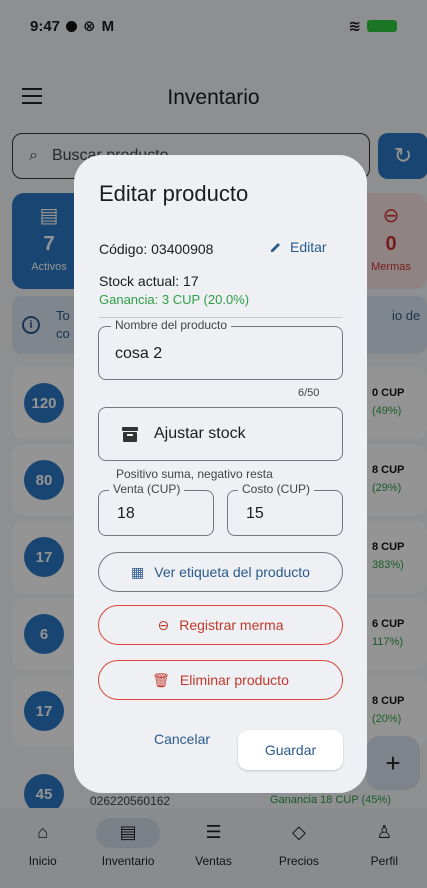  Describe the element at coordinates (200, 433) in the screenshot. I see `adjust-stock-label: Ajustar stock` at that location.